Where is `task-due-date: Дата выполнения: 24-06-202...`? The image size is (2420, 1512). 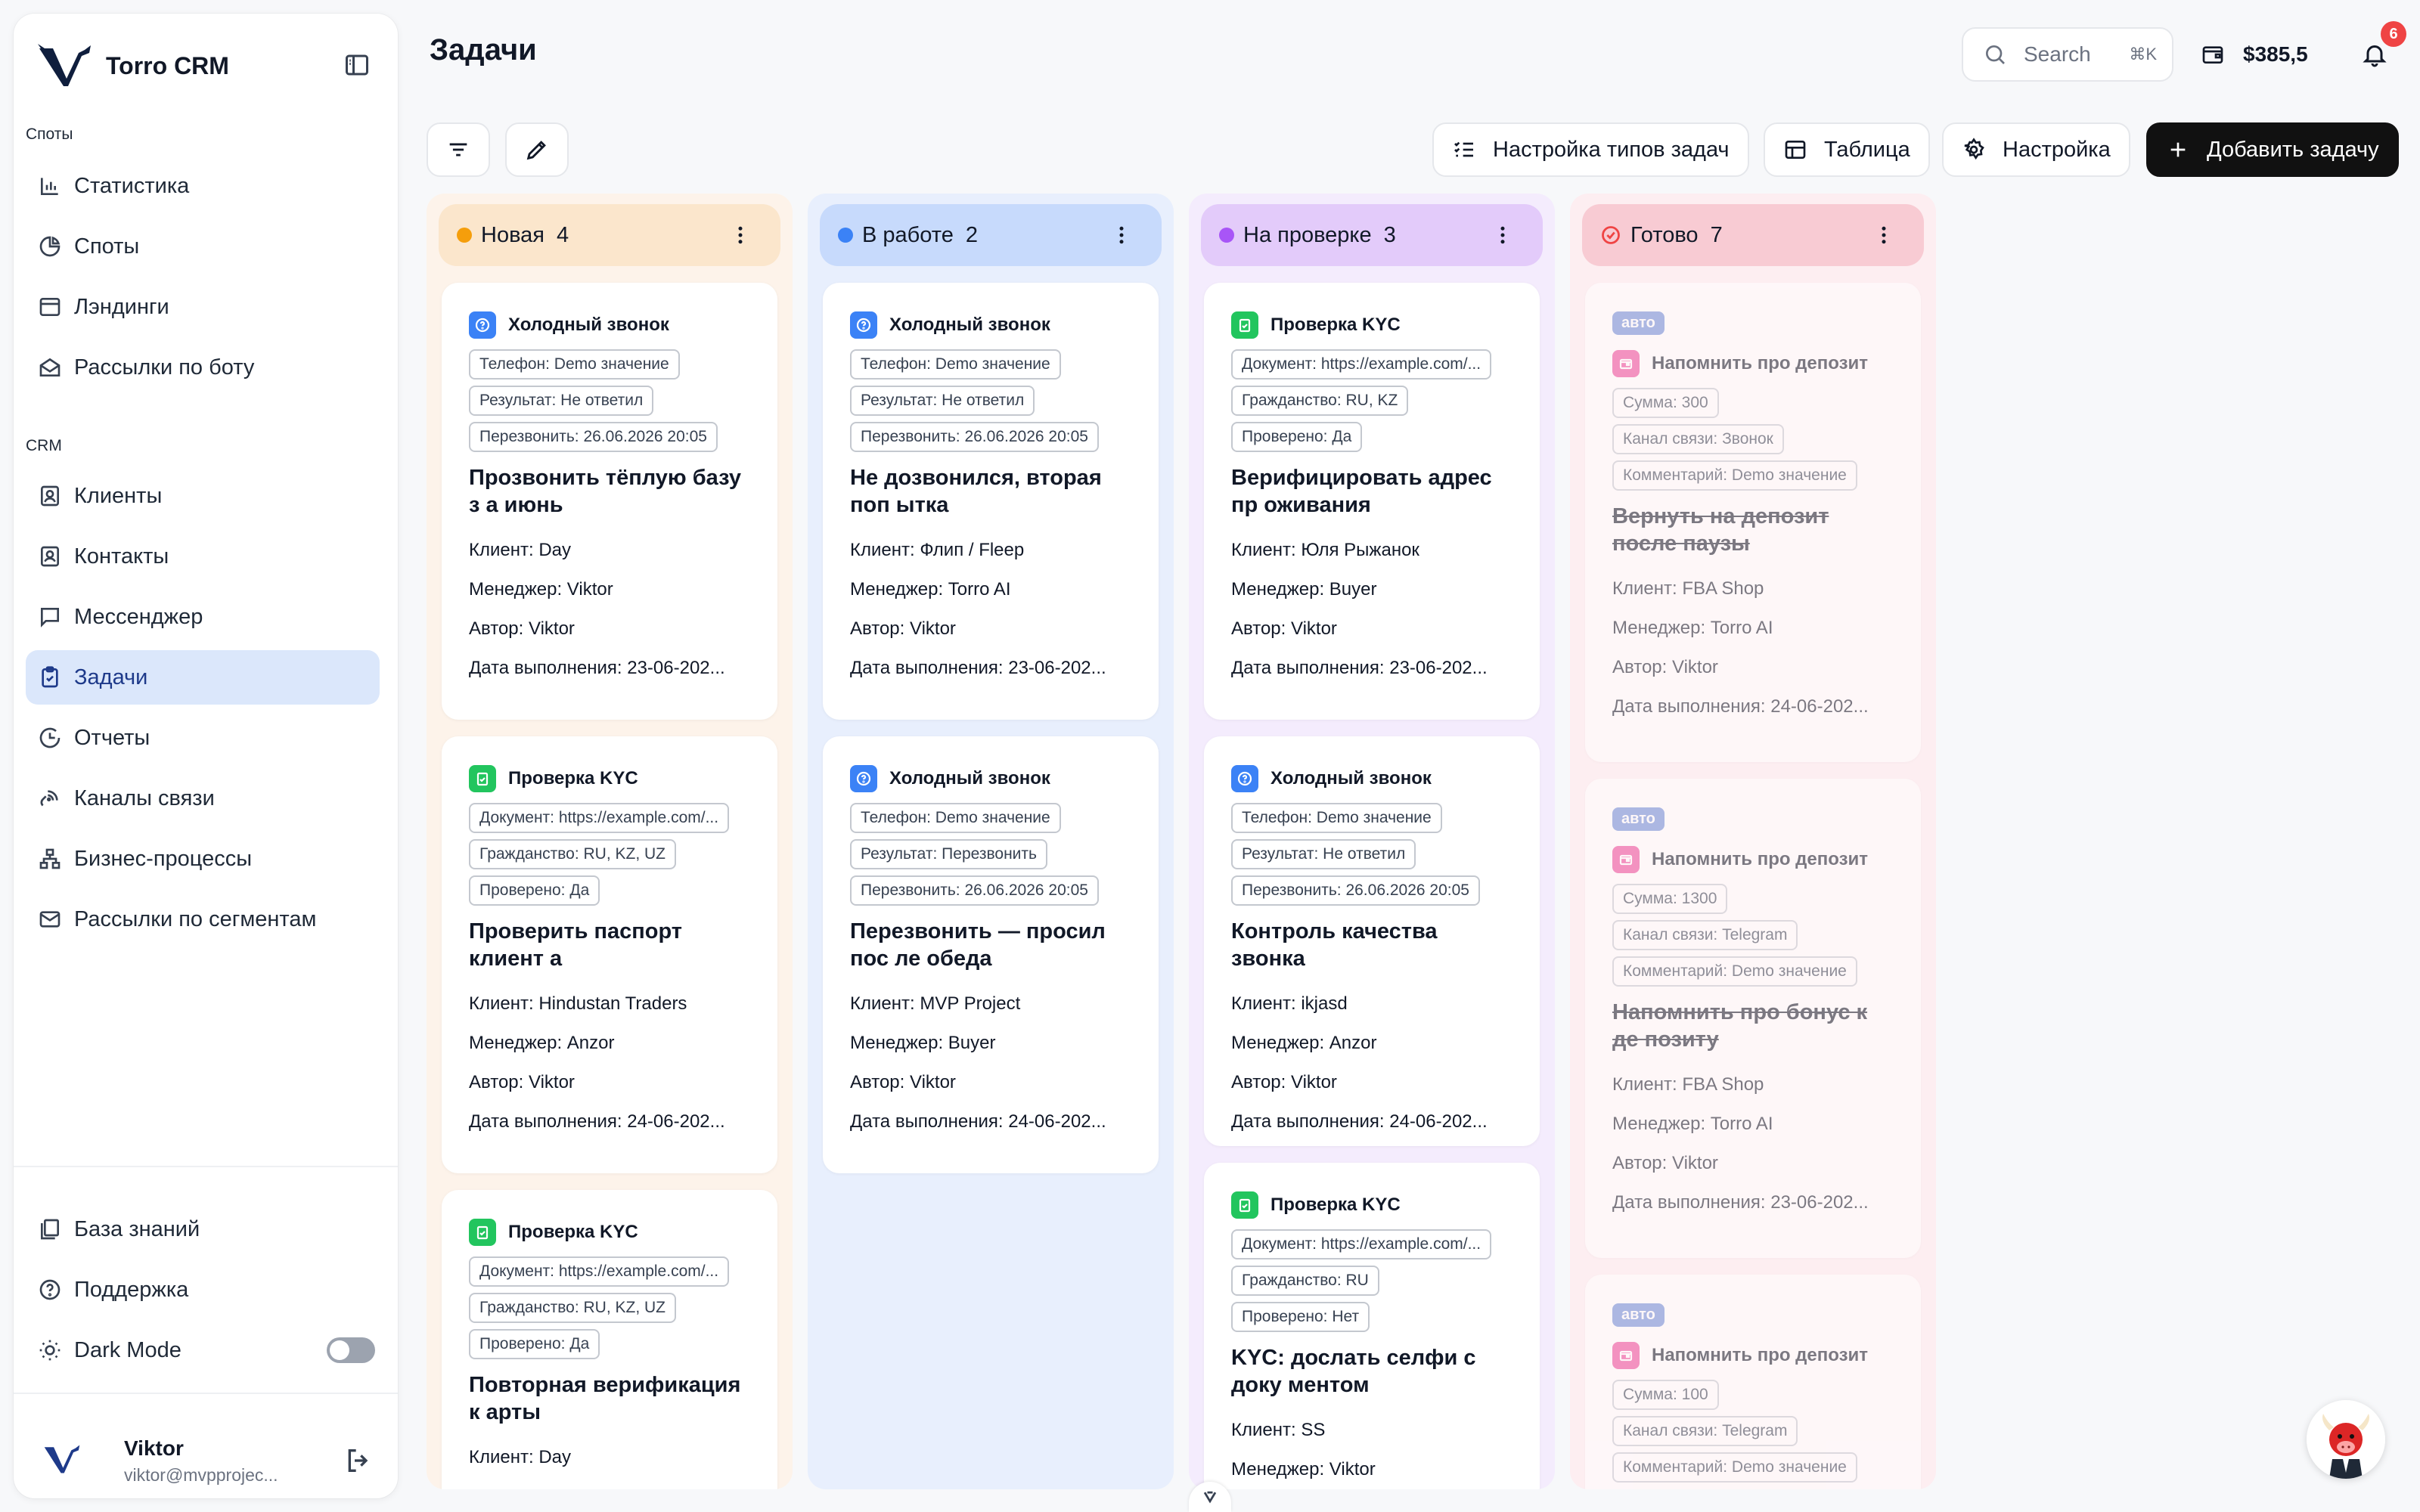 task-due-date: Дата выполнения: 24-06-202... is located at coordinates (1741, 706).